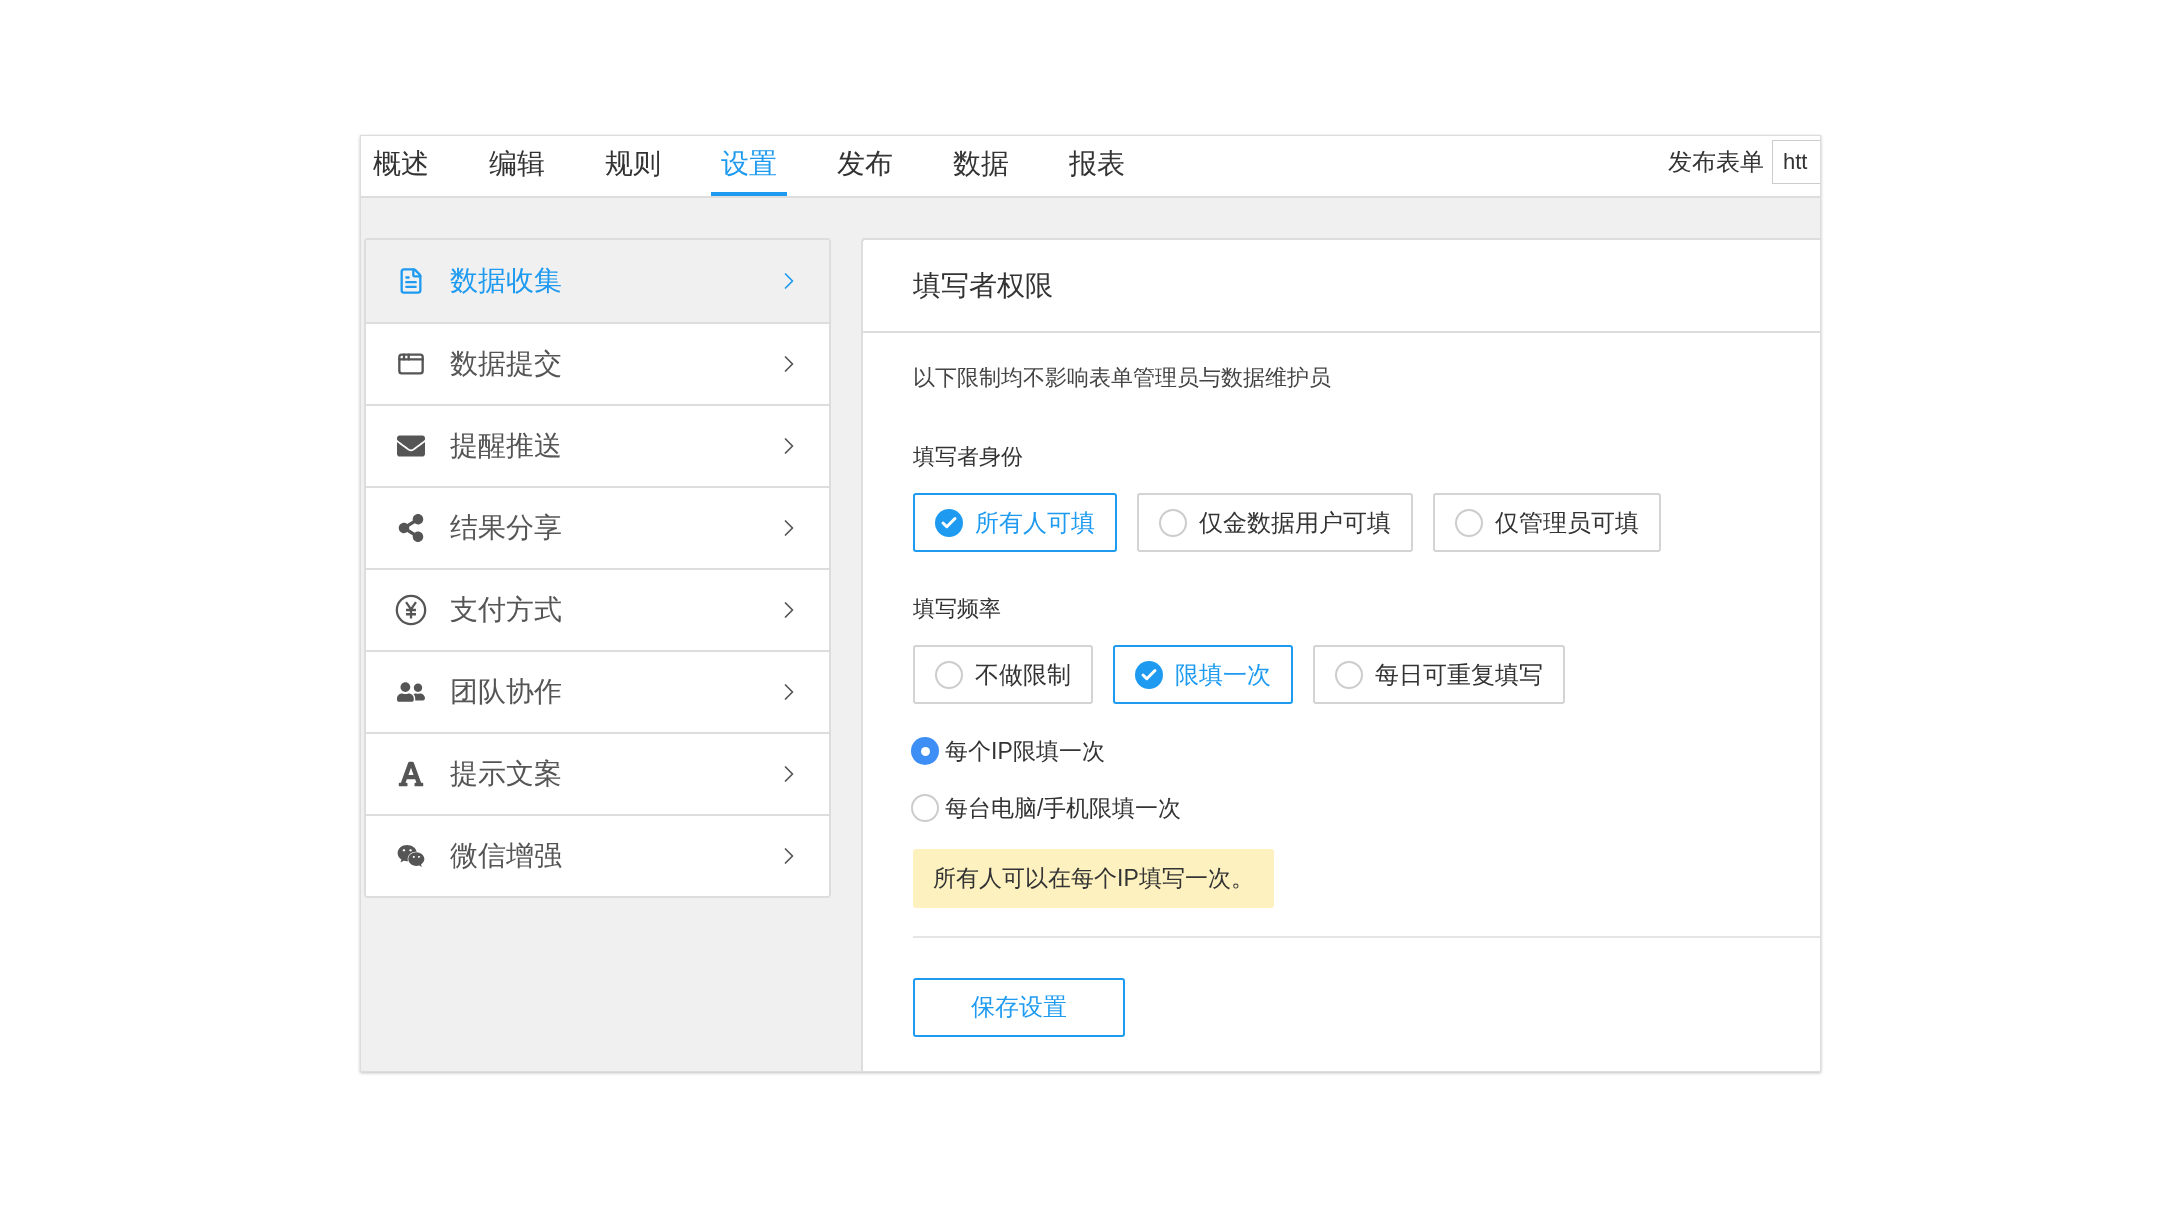 This screenshot has height=1207, width=2183. Describe the element at coordinates (1275, 522) in the screenshot. I see `option-button: 仅金数据用户可填` at that location.